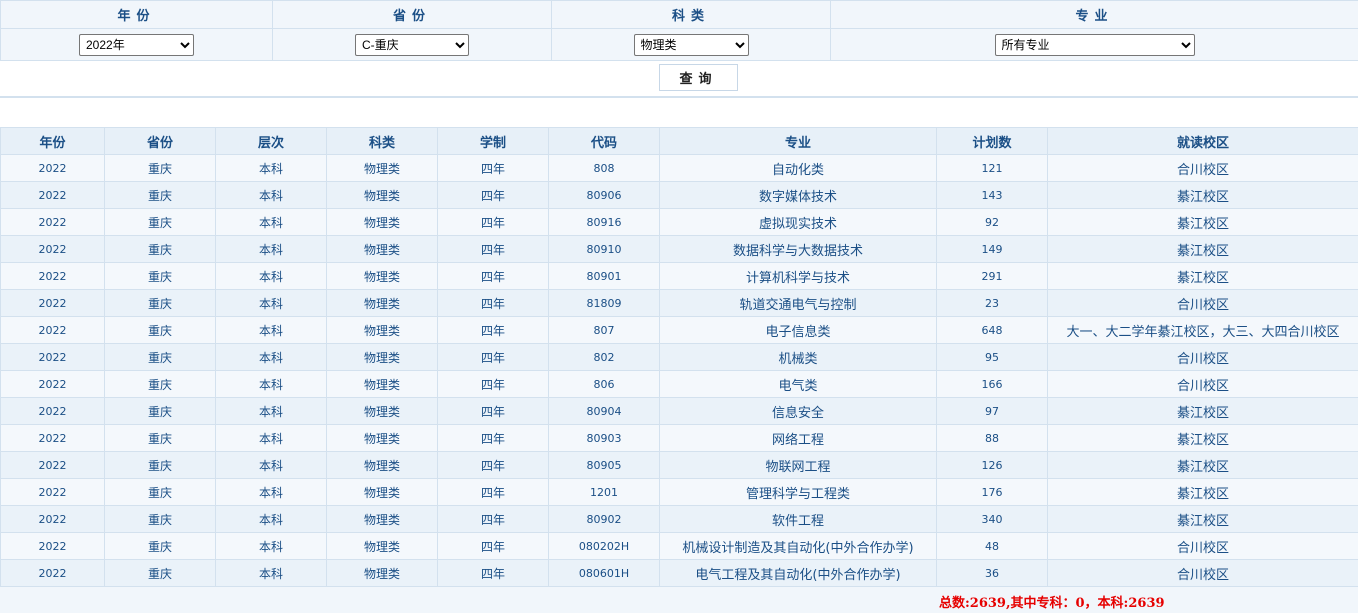  What do you see at coordinates (992, 195) in the screenshot?
I see `cell-plan-count: 143` at bounding box center [992, 195].